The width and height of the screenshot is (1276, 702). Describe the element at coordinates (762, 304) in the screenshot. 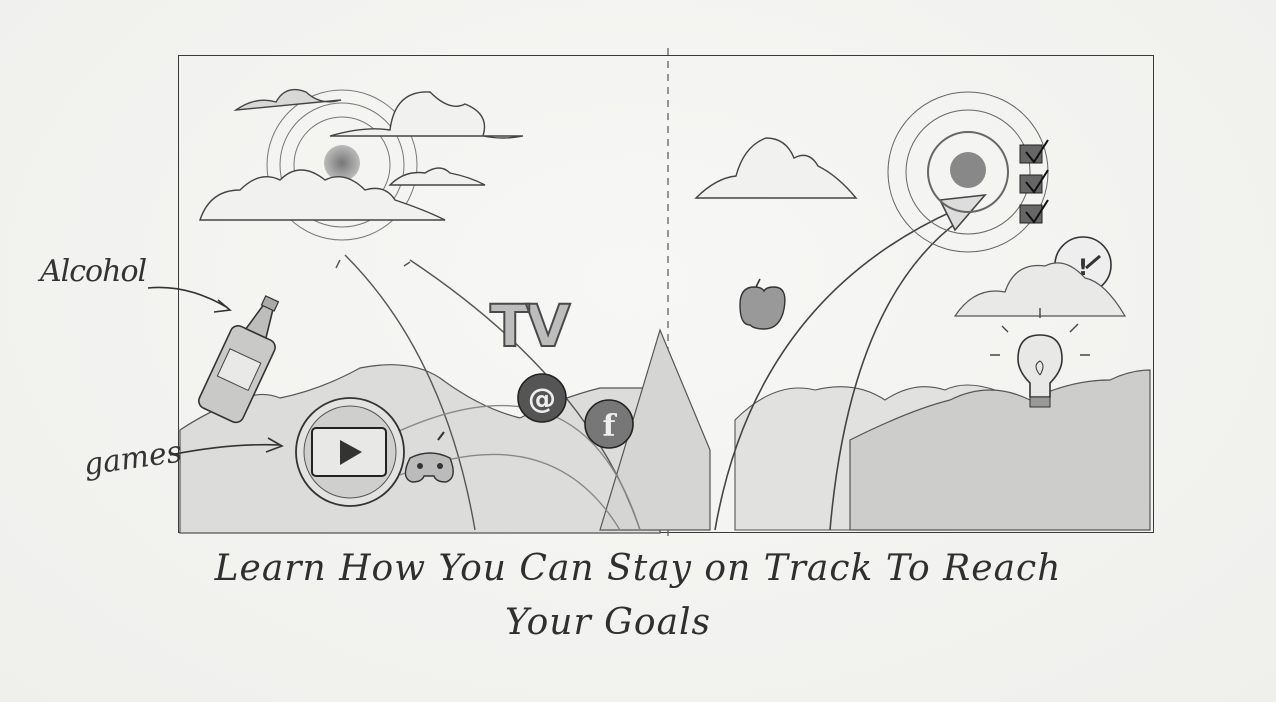

I see `apple-icon` at that location.